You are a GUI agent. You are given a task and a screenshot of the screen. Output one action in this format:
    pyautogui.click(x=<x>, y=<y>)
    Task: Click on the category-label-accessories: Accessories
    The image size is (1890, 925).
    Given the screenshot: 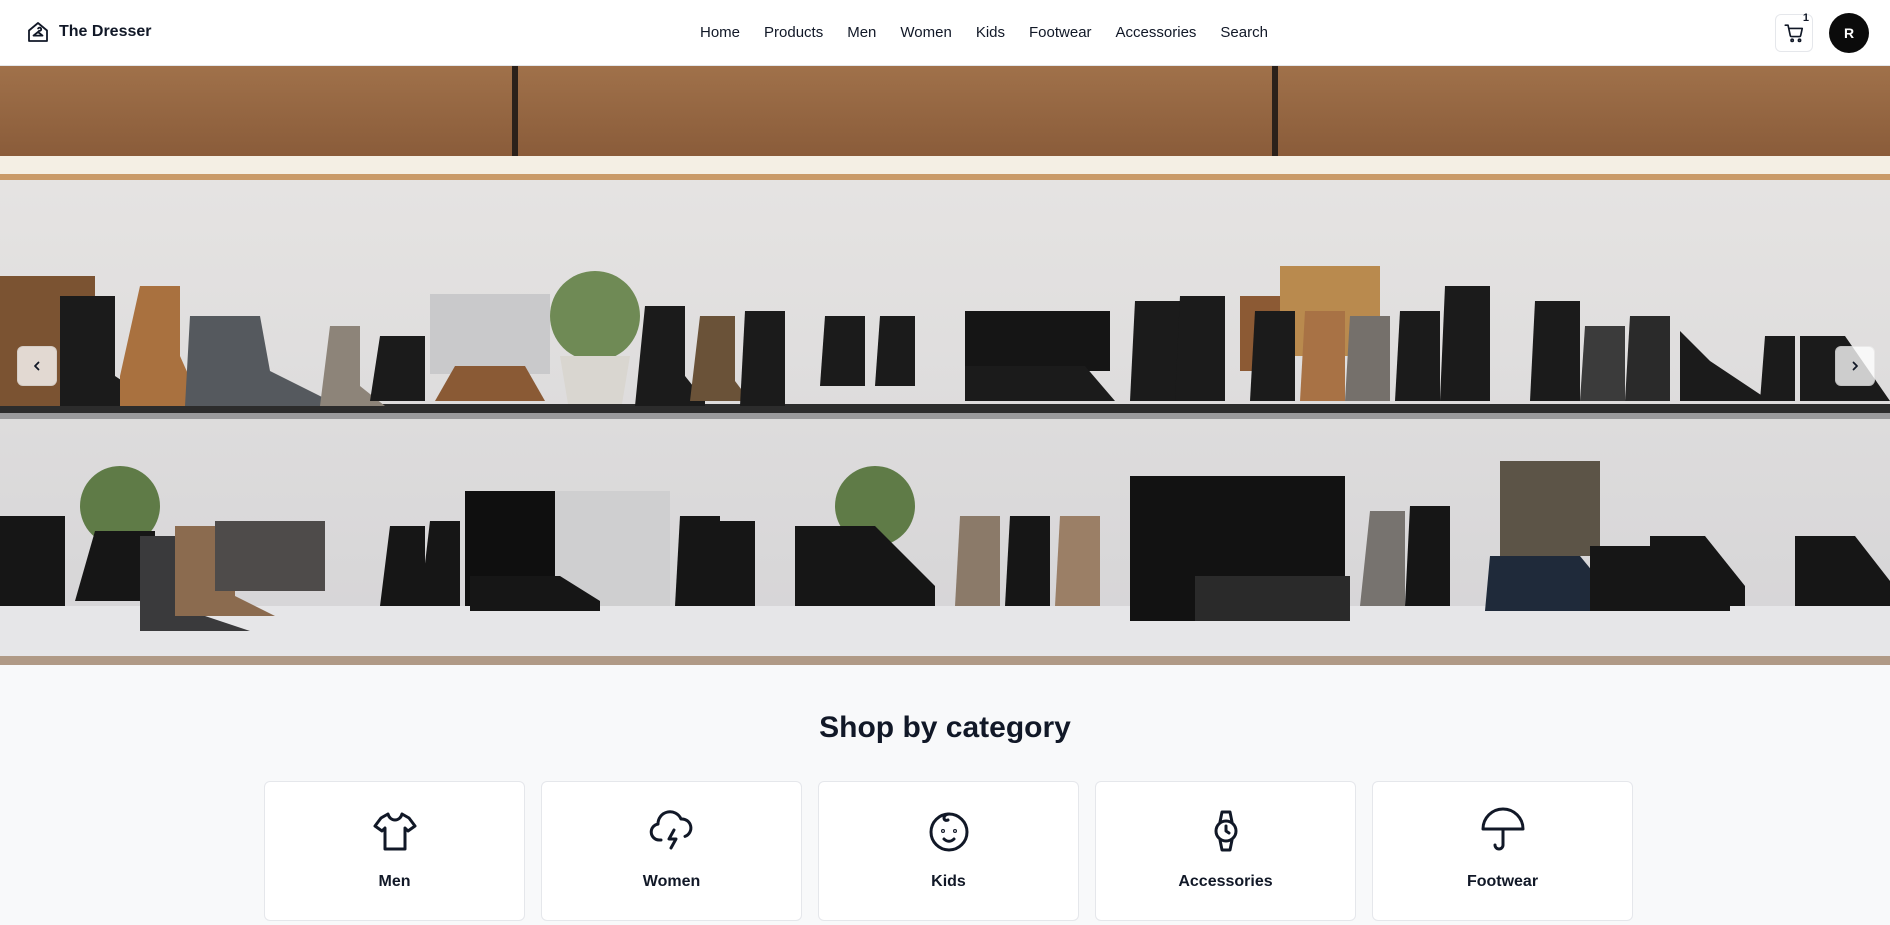 What is the action you would take?
    pyautogui.click(x=1225, y=881)
    